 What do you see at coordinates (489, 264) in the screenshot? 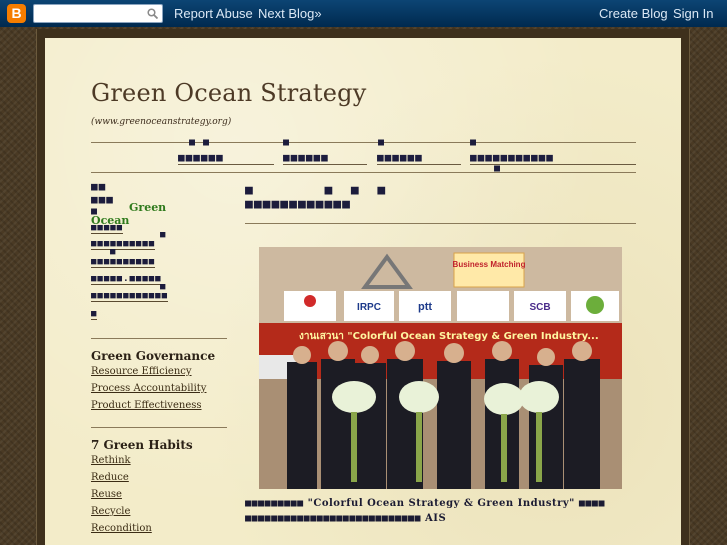
I see `svg-text: Business Matching` at bounding box center [489, 264].